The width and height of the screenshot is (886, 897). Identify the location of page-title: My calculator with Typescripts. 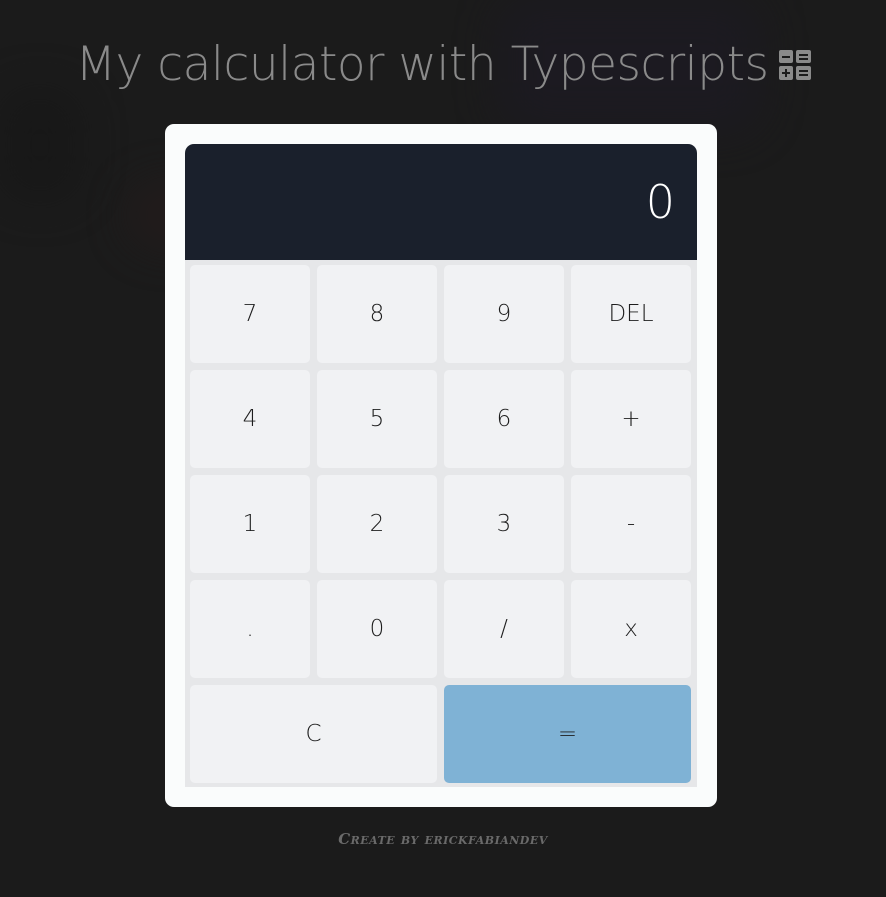
(443, 65).